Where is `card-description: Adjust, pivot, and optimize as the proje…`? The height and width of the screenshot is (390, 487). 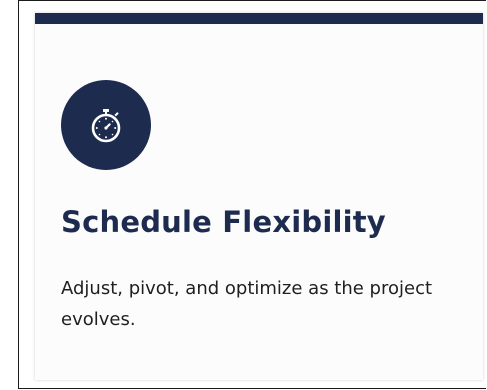
card-description: Adjust, pivot, and optimize as the proje… is located at coordinates (247, 304).